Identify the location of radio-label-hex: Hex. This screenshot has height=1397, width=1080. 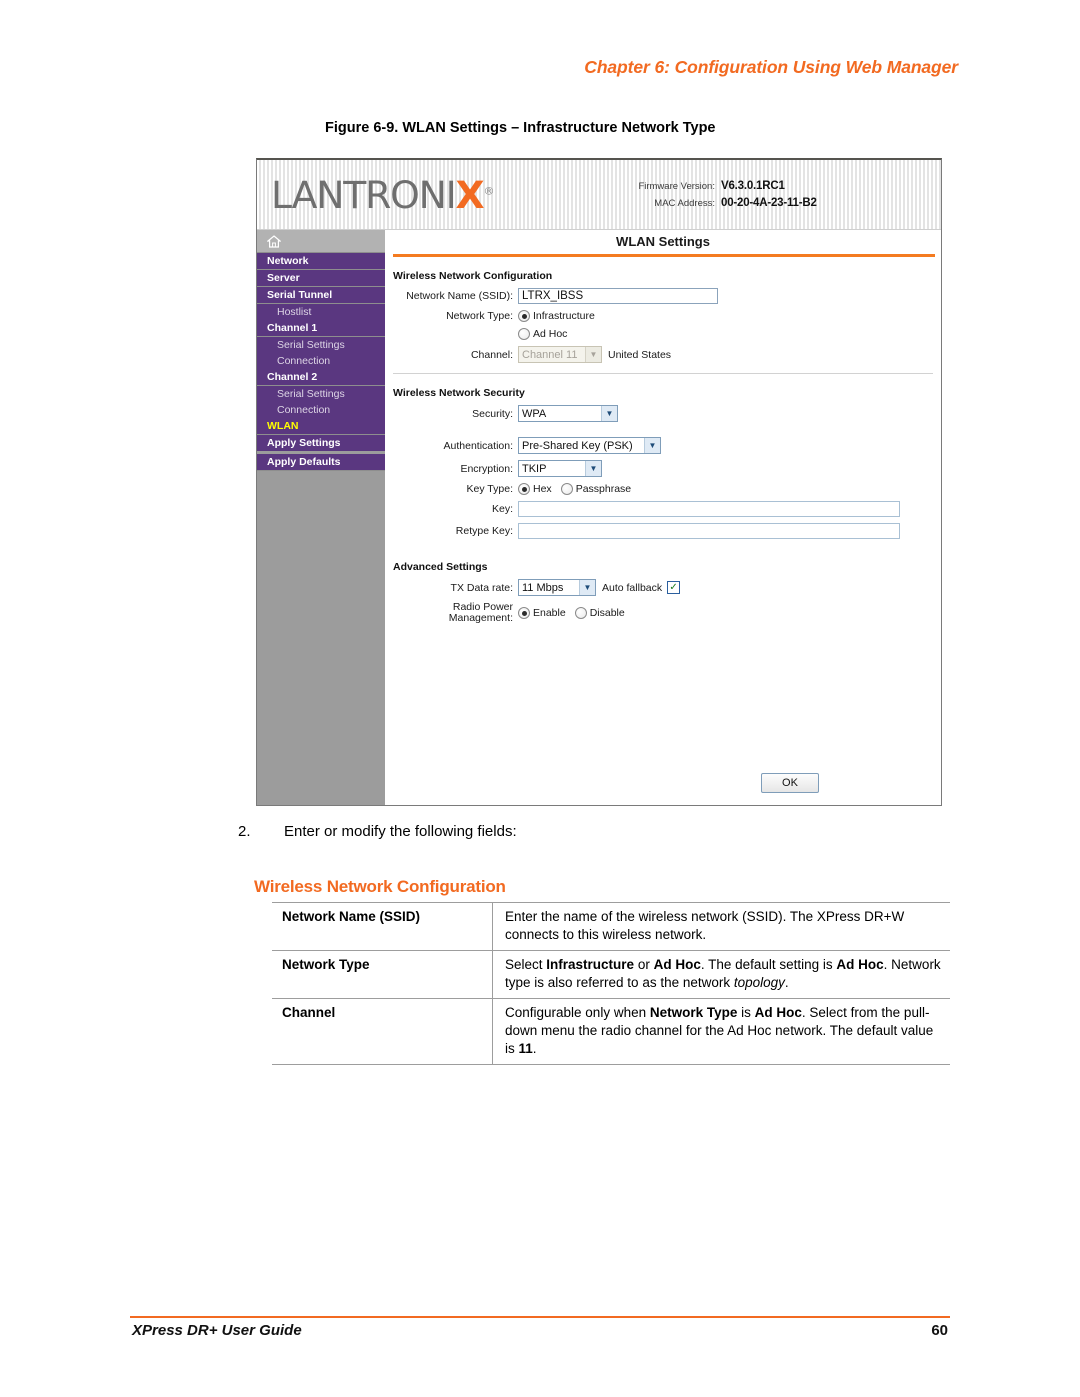
(542, 489).